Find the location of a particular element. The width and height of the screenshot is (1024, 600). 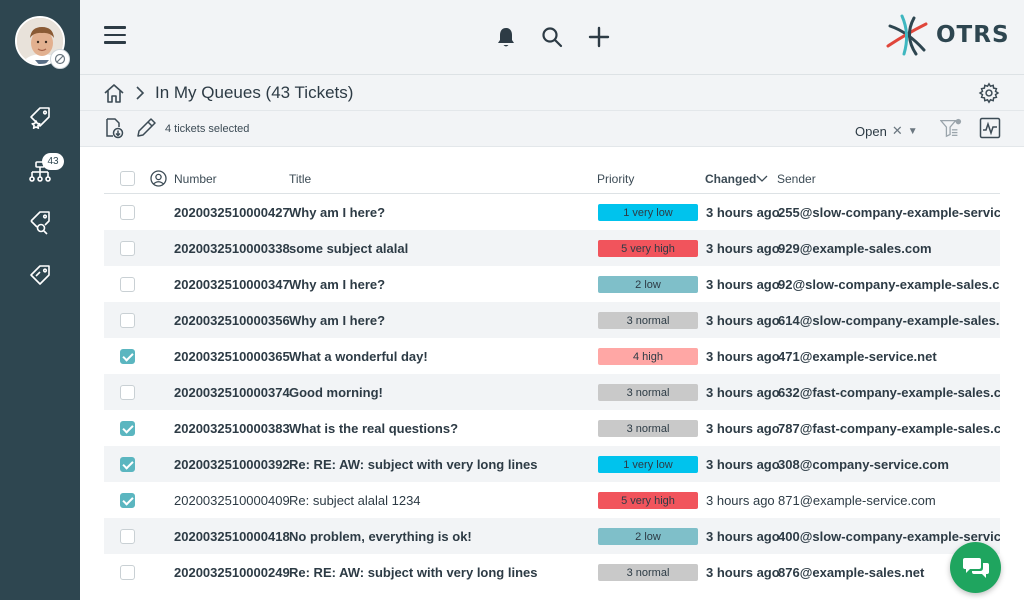

ticket-sender: 614@slow-company-example-sales.com is located at coordinates (889, 320).